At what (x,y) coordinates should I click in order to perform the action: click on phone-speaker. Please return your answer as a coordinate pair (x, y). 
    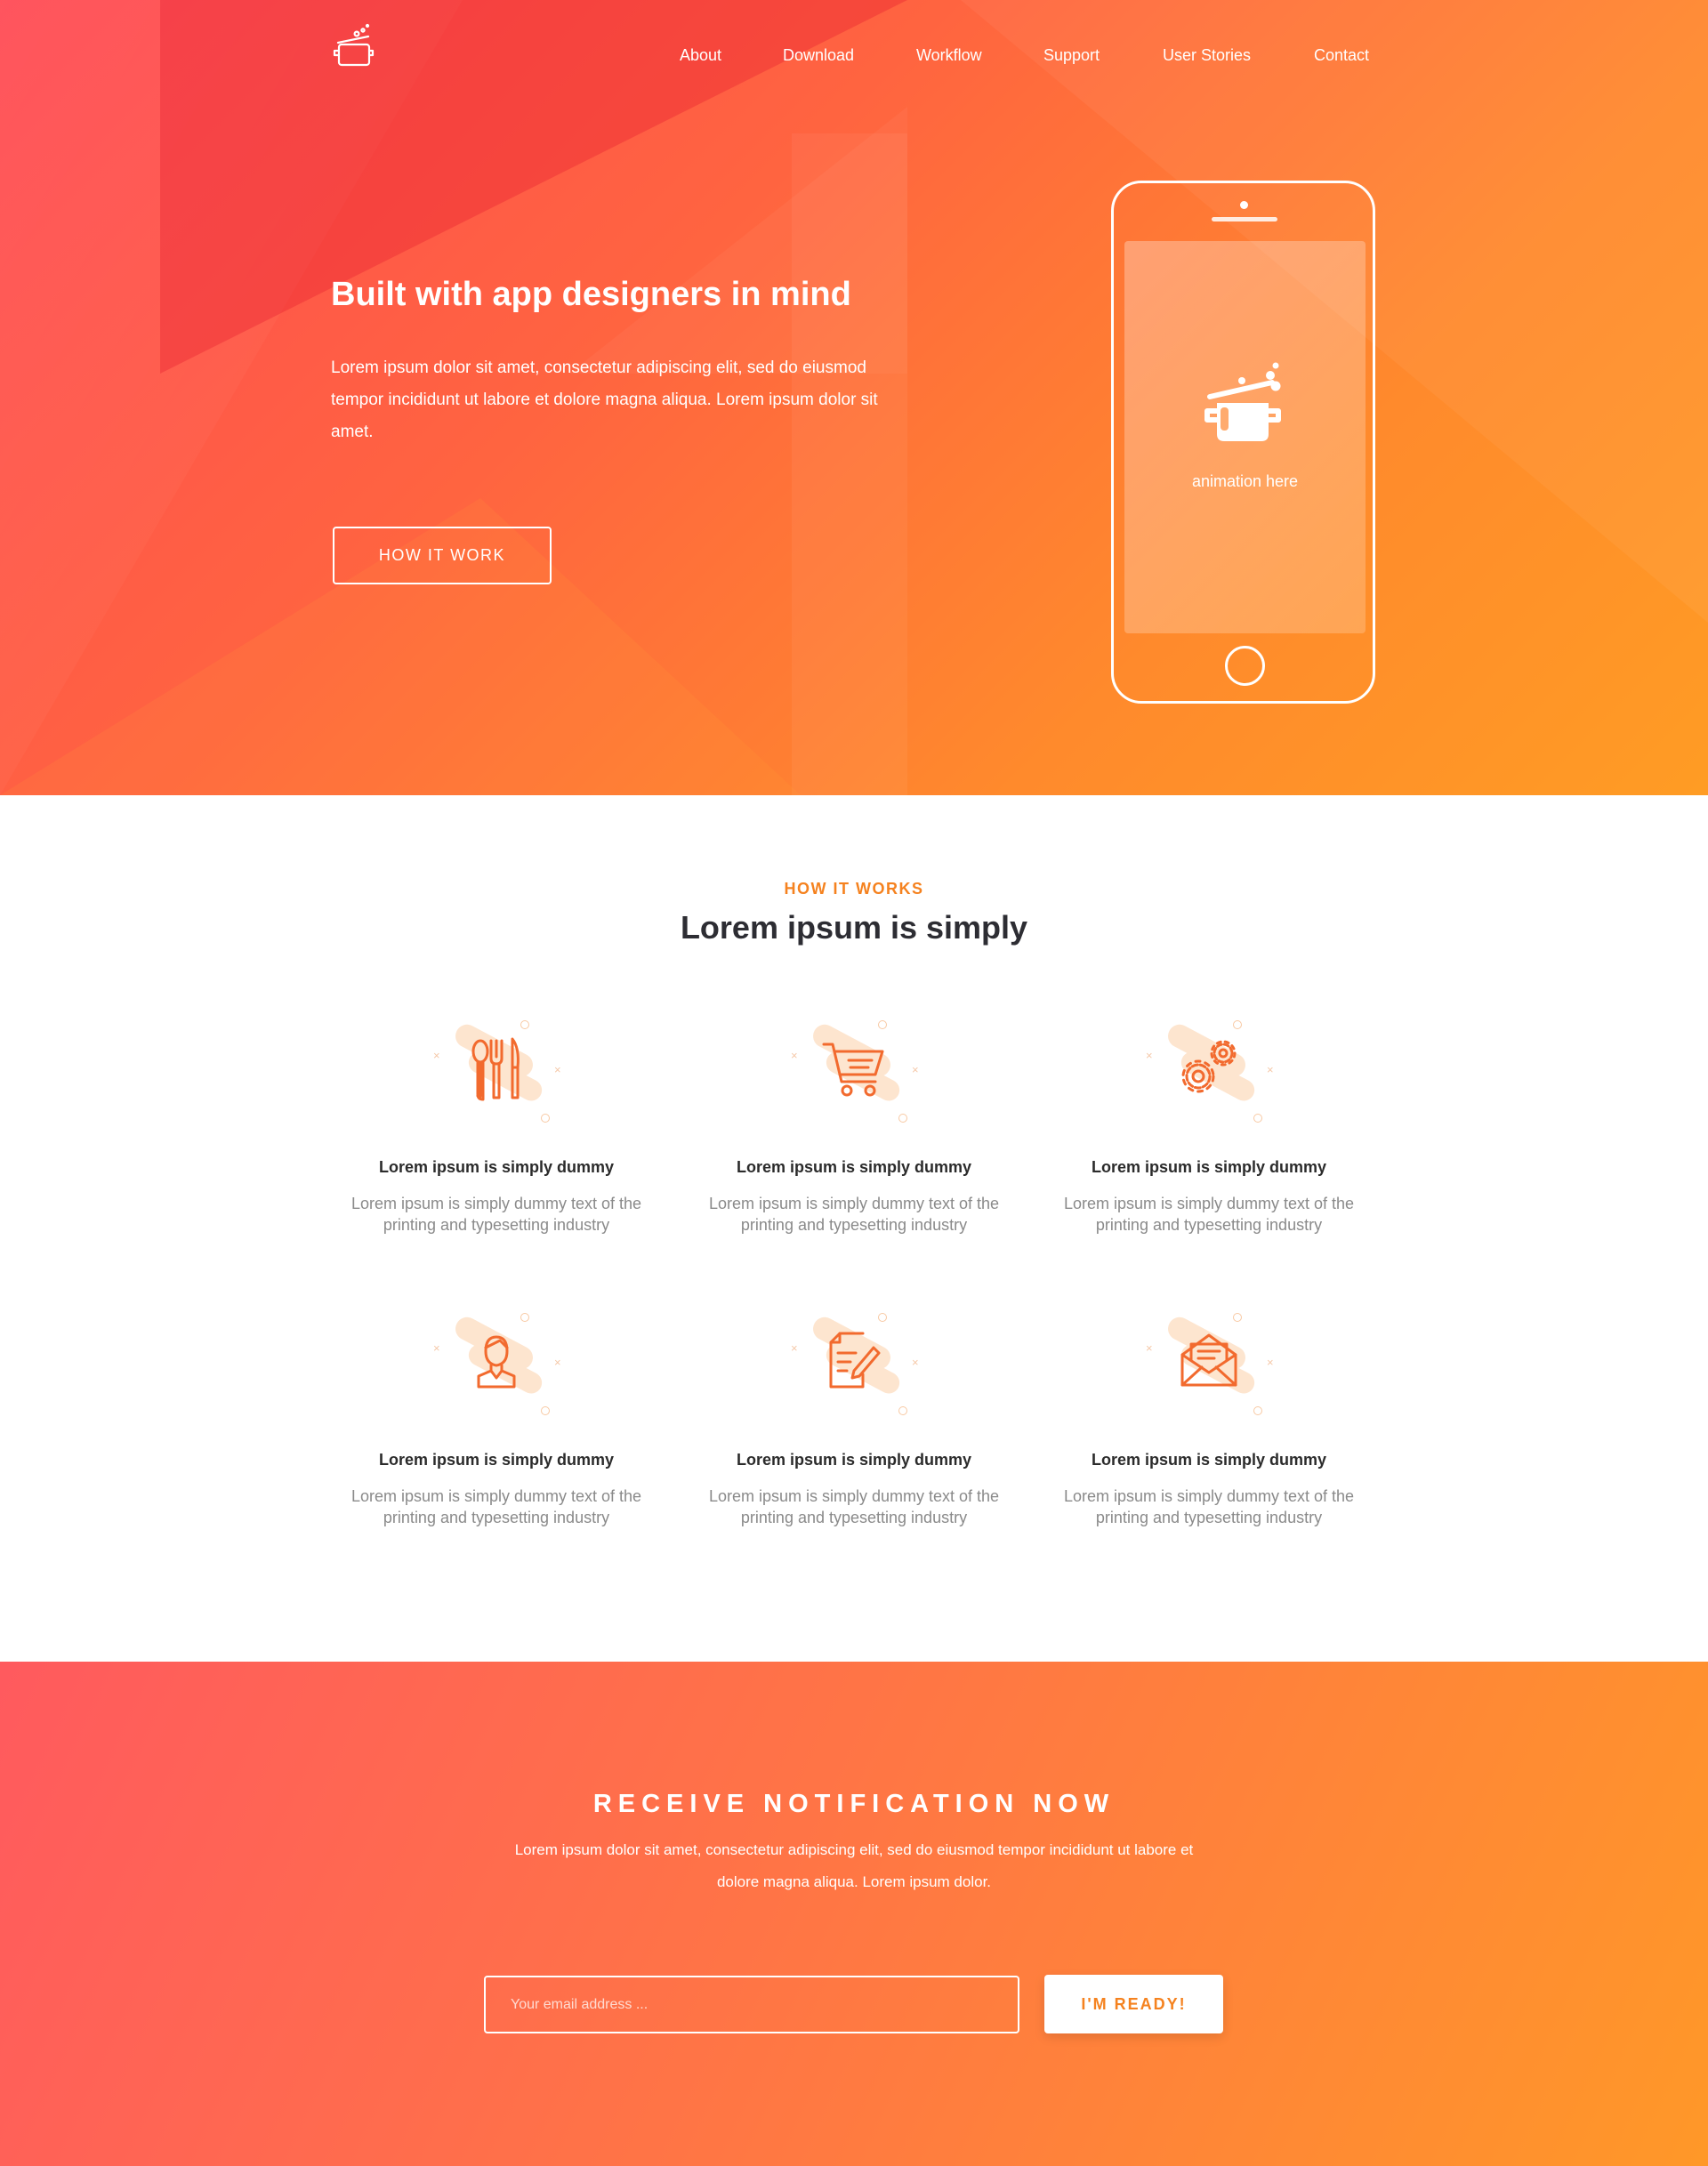
    Looking at the image, I should click on (1244, 219).